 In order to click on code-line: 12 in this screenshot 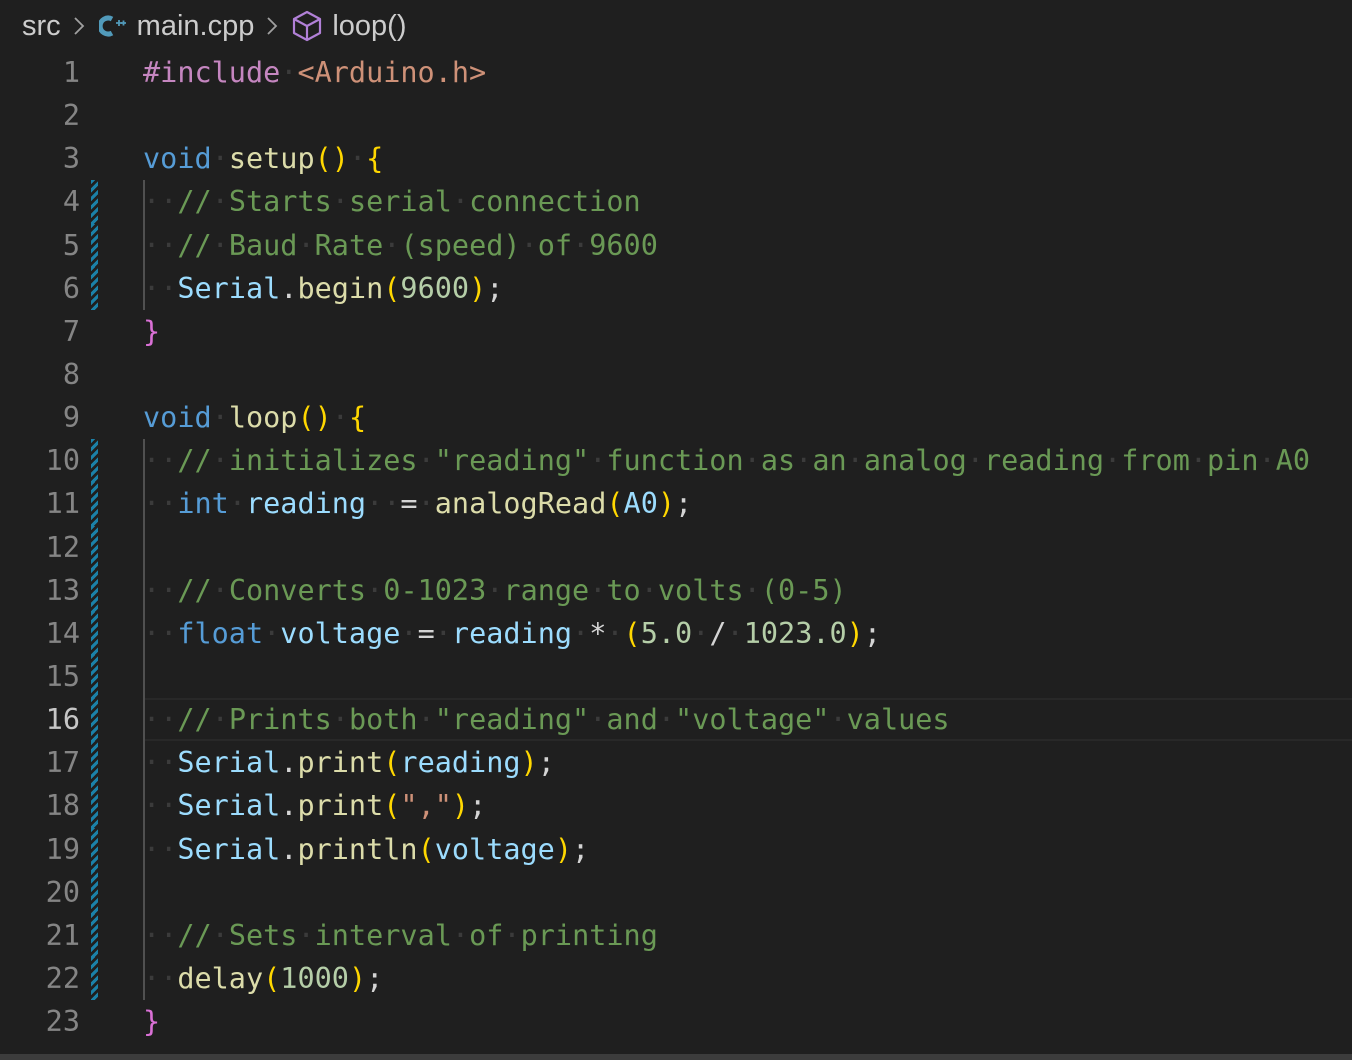, I will do `click(676, 547)`.